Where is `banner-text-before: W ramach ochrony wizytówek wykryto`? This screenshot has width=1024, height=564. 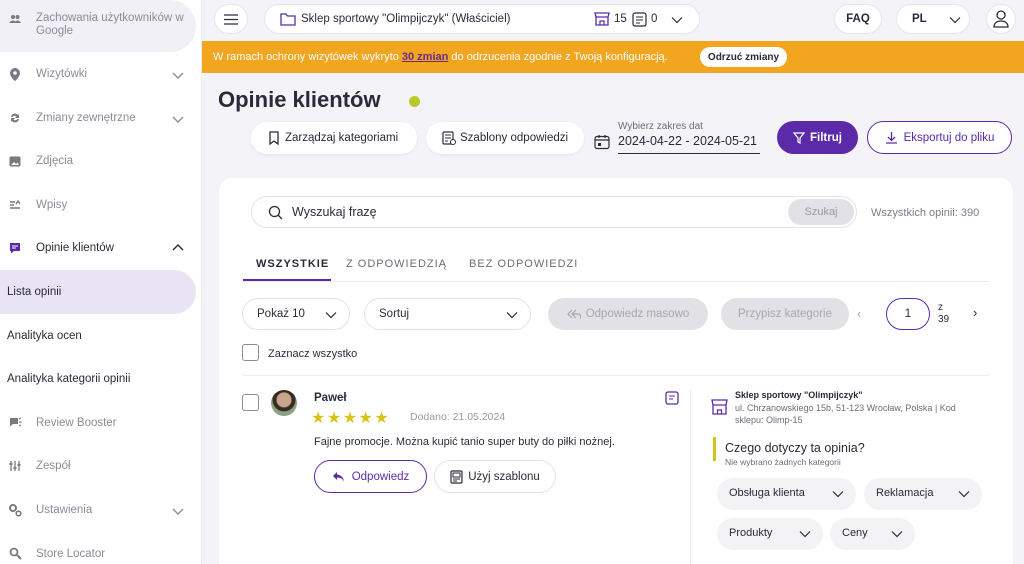 banner-text-before: W ramach ochrony wizytówek wykryto is located at coordinates (307, 57).